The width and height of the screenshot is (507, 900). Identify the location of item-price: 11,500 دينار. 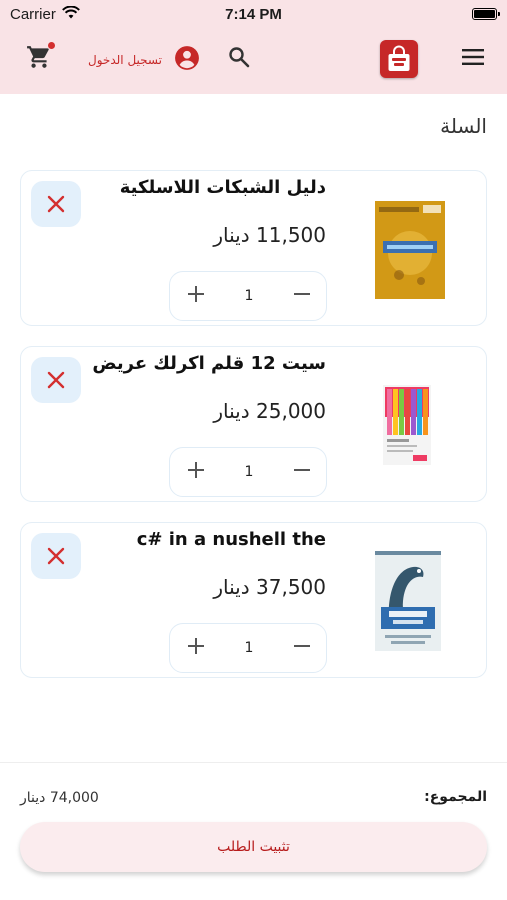
(269, 235).